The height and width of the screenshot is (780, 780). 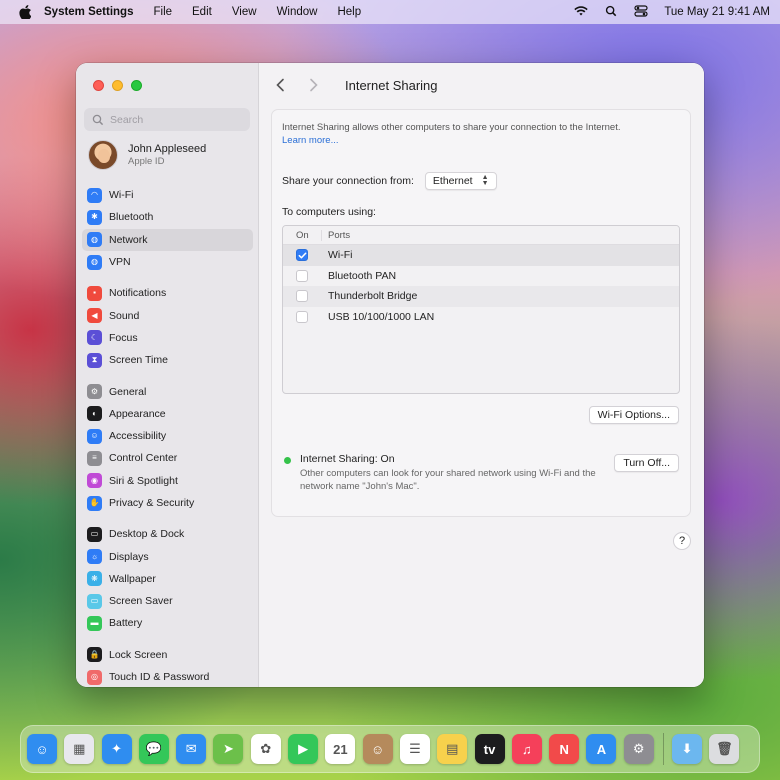 What do you see at coordinates (687, 749) in the screenshot?
I see `downloads-folder-icon: ⬇` at bounding box center [687, 749].